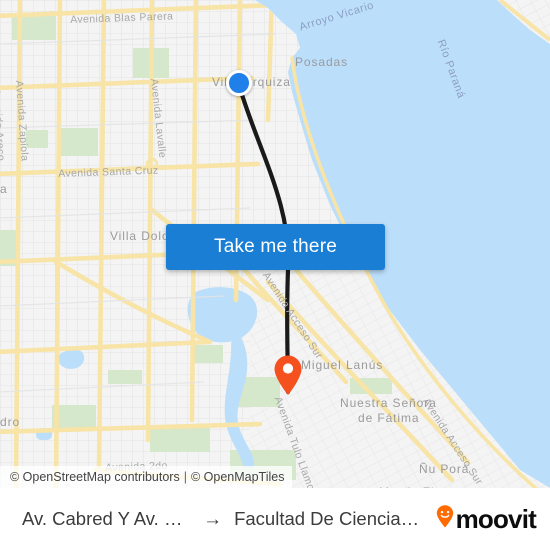 This screenshot has height=550, width=550. What do you see at coordinates (275, 247) in the screenshot?
I see `take-me-there-button: Take me there` at bounding box center [275, 247].